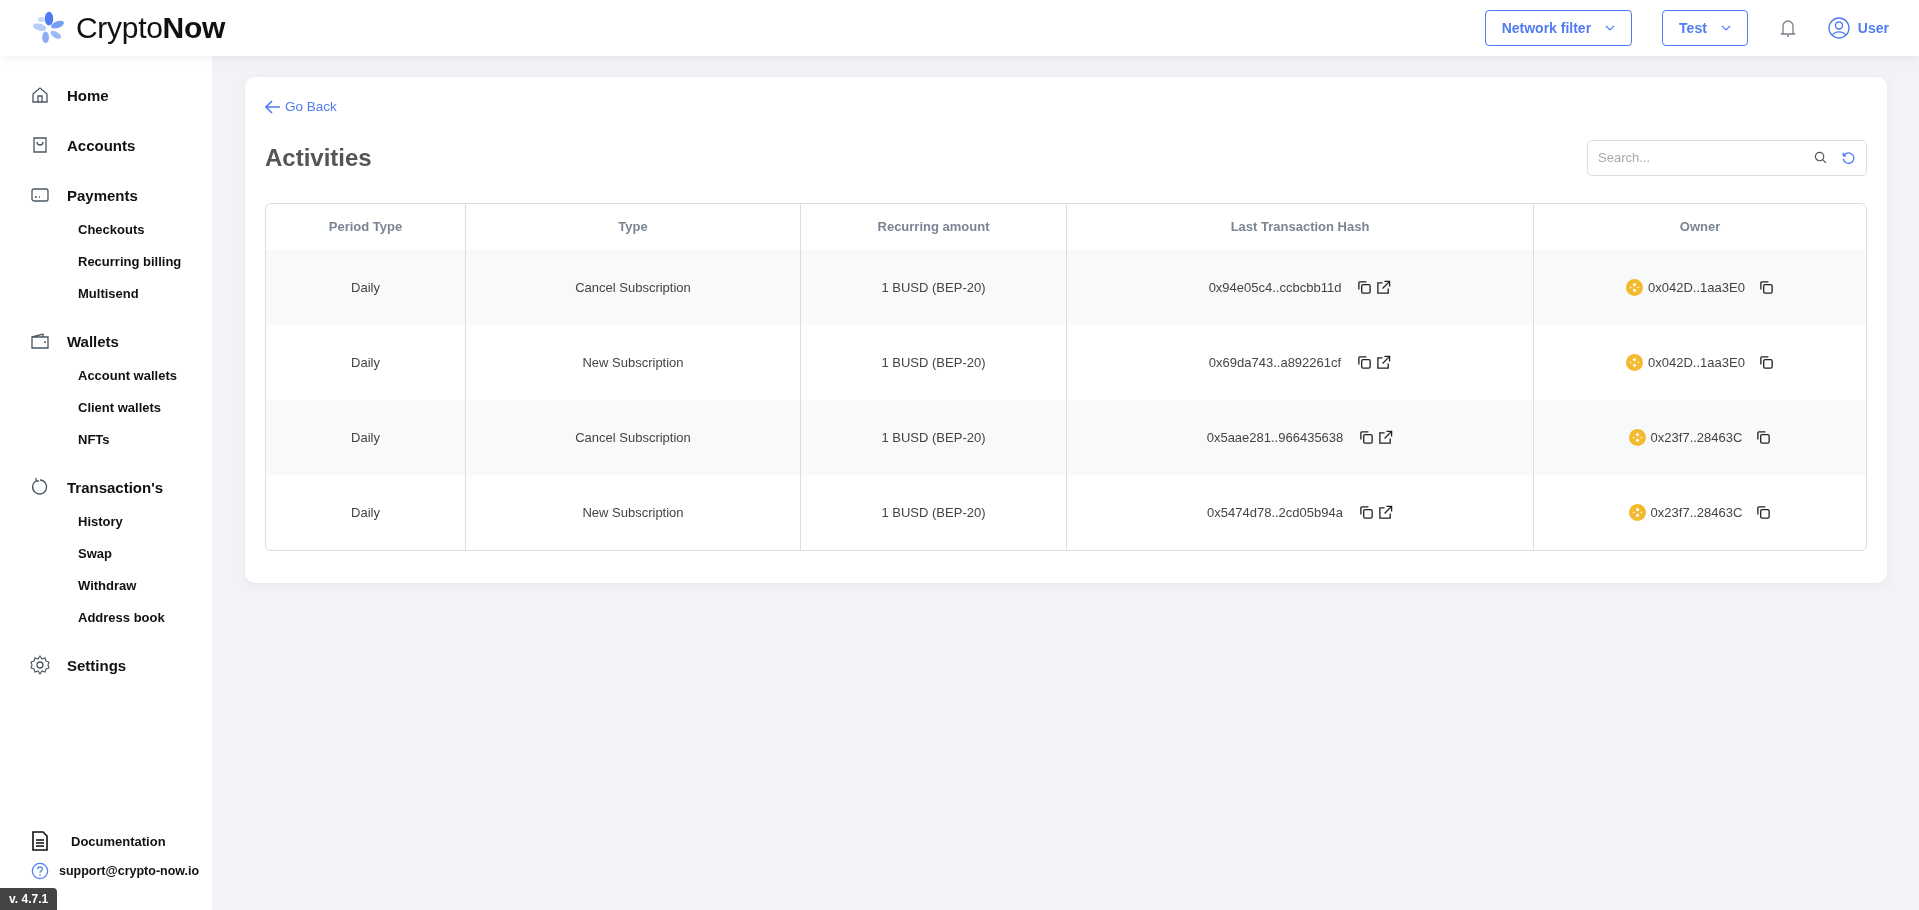  What do you see at coordinates (1705, 28) in the screenshot?
I see `environment-dropdown: Test` at bounding box center [1705, 28].